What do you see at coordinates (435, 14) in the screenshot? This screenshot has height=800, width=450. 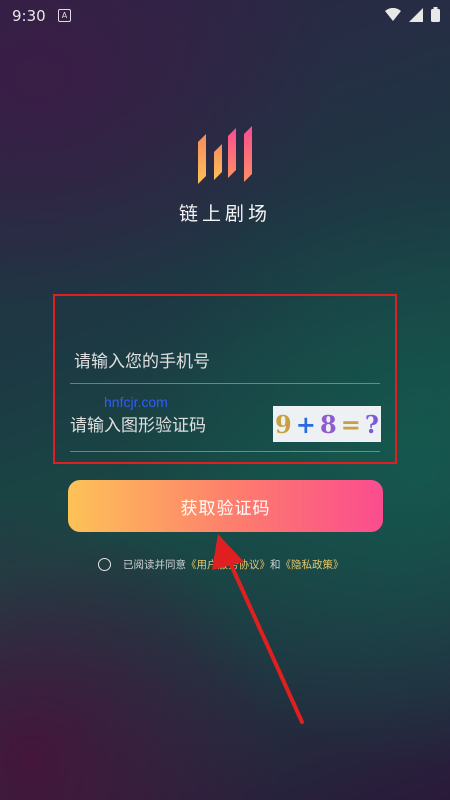 I see `battery-icon` at bounding box center [435, 14].